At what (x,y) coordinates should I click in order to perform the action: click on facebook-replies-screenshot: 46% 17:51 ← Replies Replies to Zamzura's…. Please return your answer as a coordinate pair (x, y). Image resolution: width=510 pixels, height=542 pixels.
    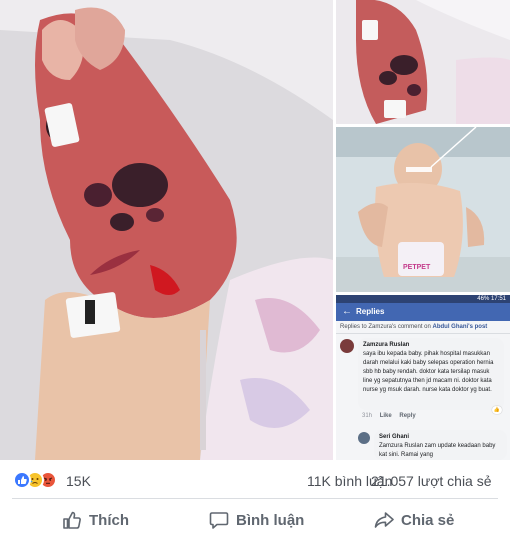
    Looking at the image, I should click on (423, 377).